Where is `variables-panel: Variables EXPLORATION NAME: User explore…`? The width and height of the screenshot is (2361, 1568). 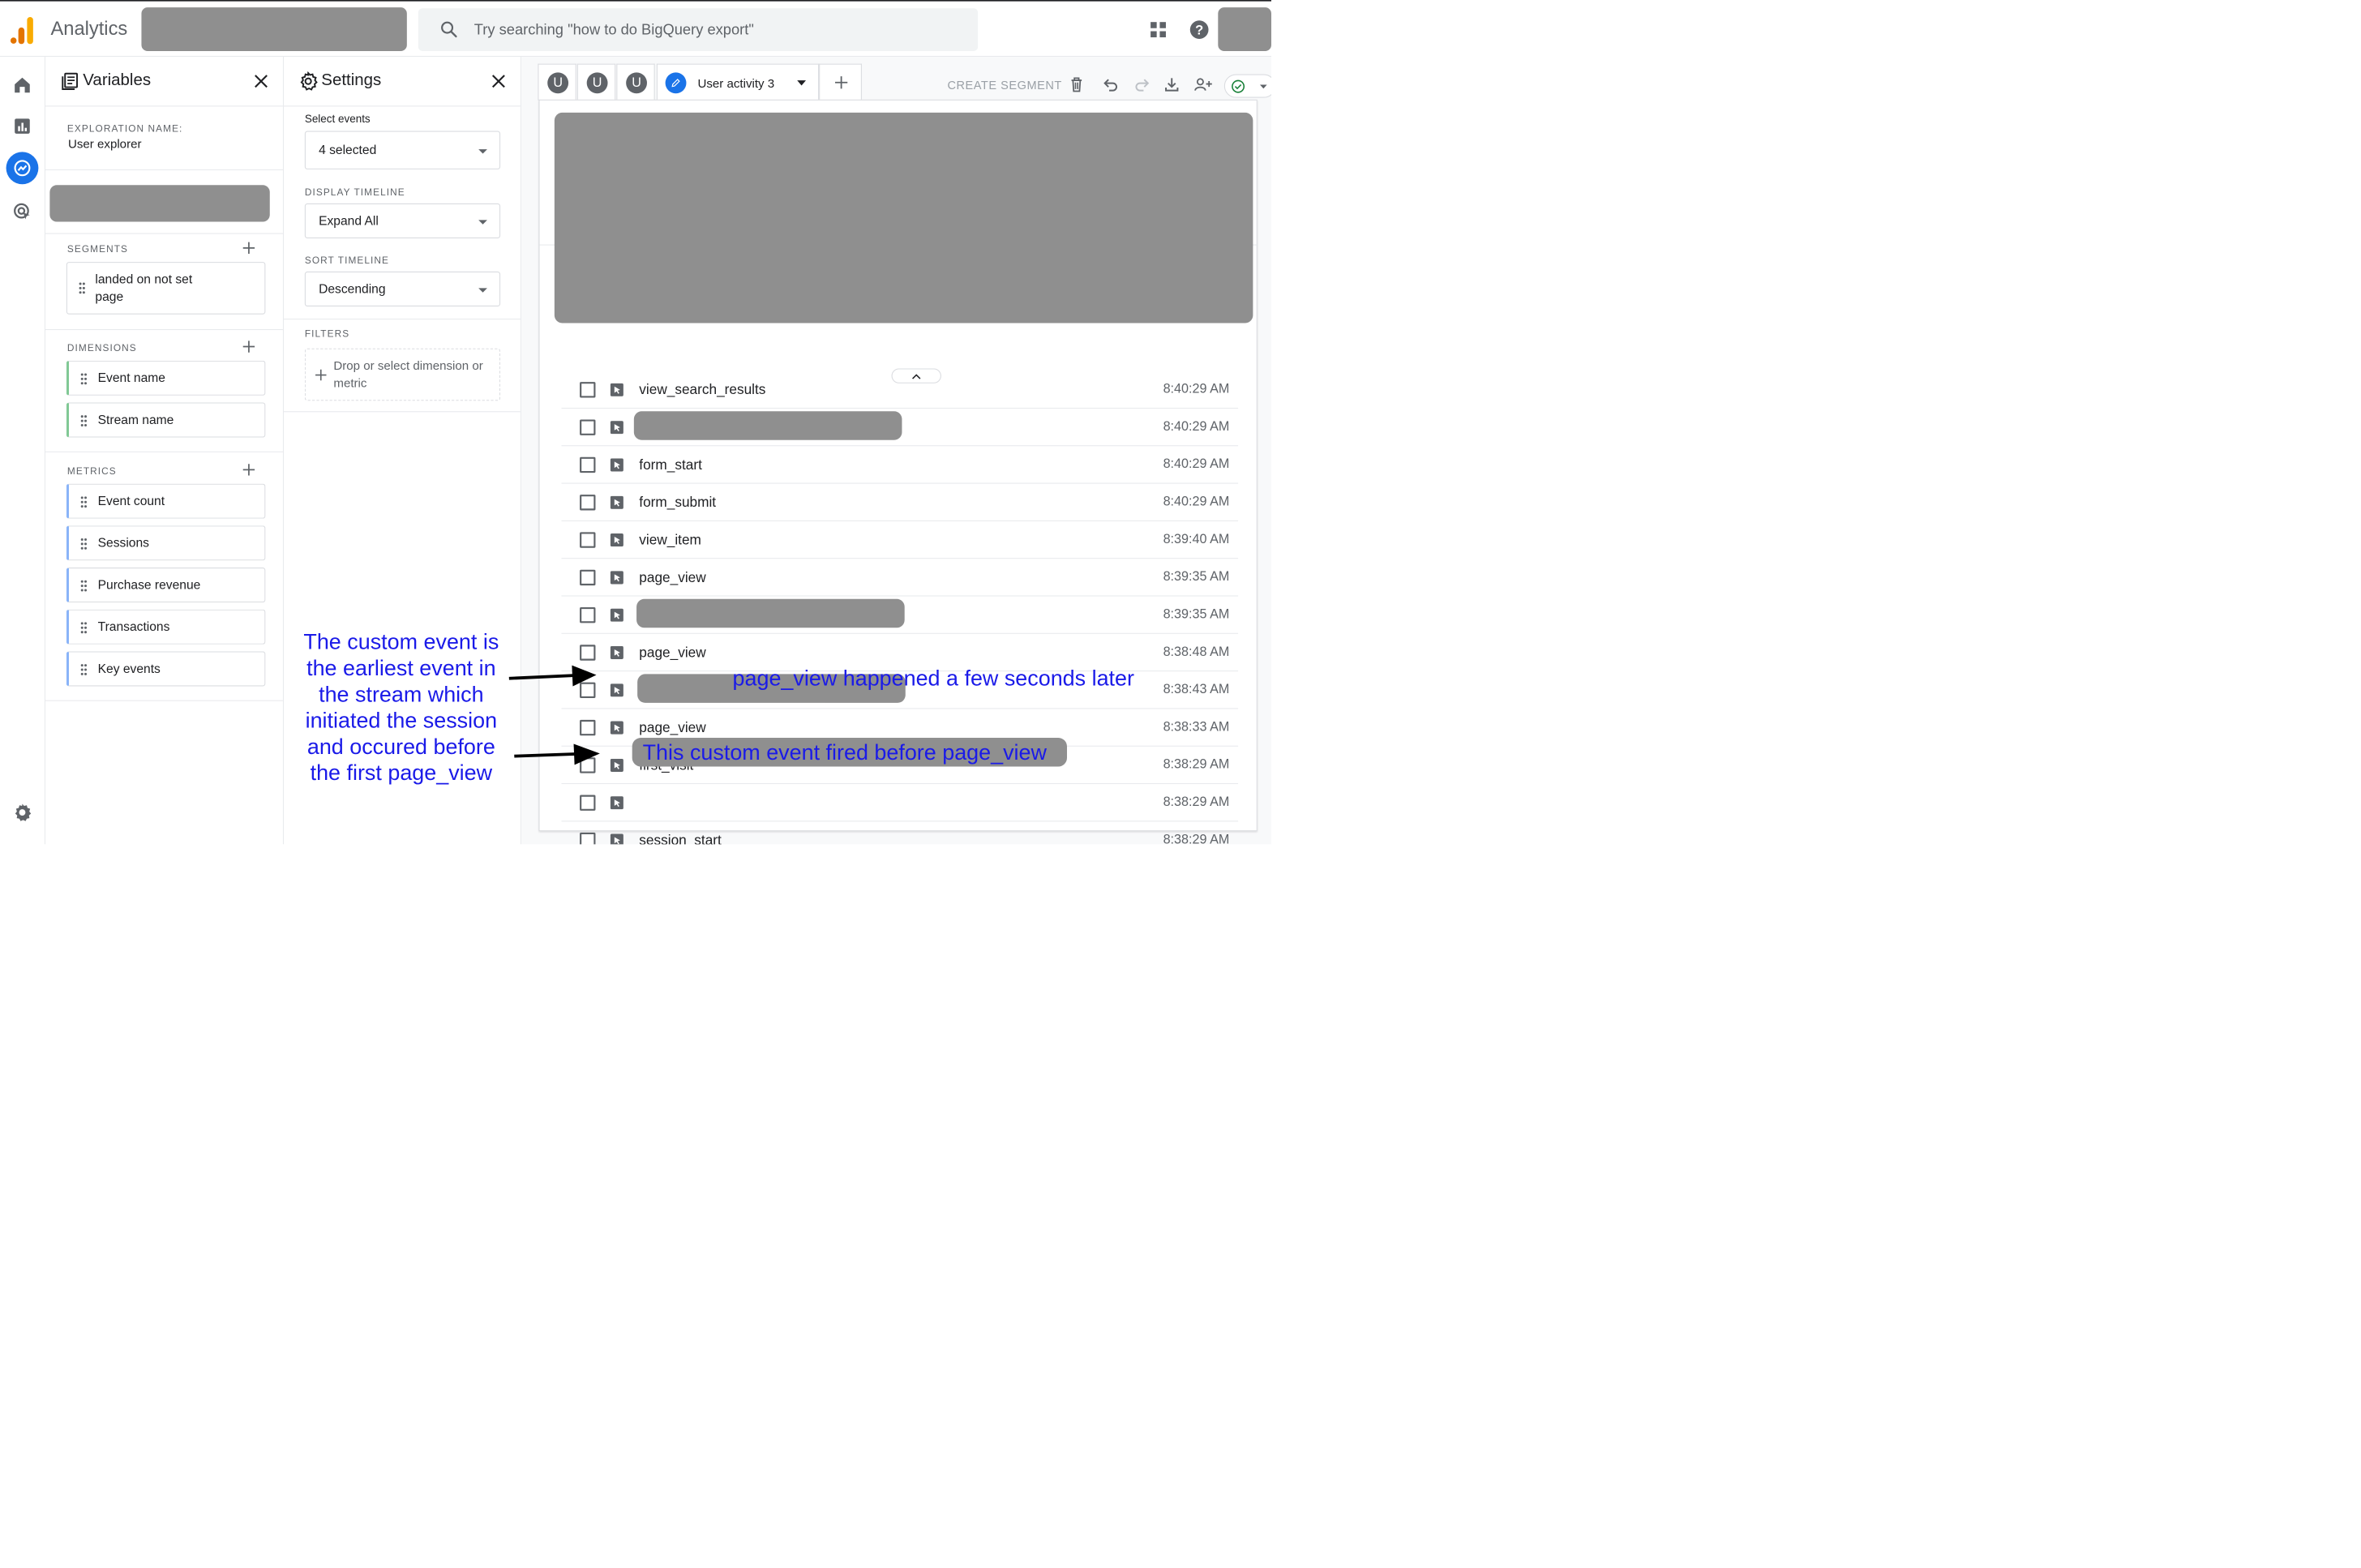 variables-panel: Variables EXPLORATION NAME: User explore… is located at coordinates (164, 450).